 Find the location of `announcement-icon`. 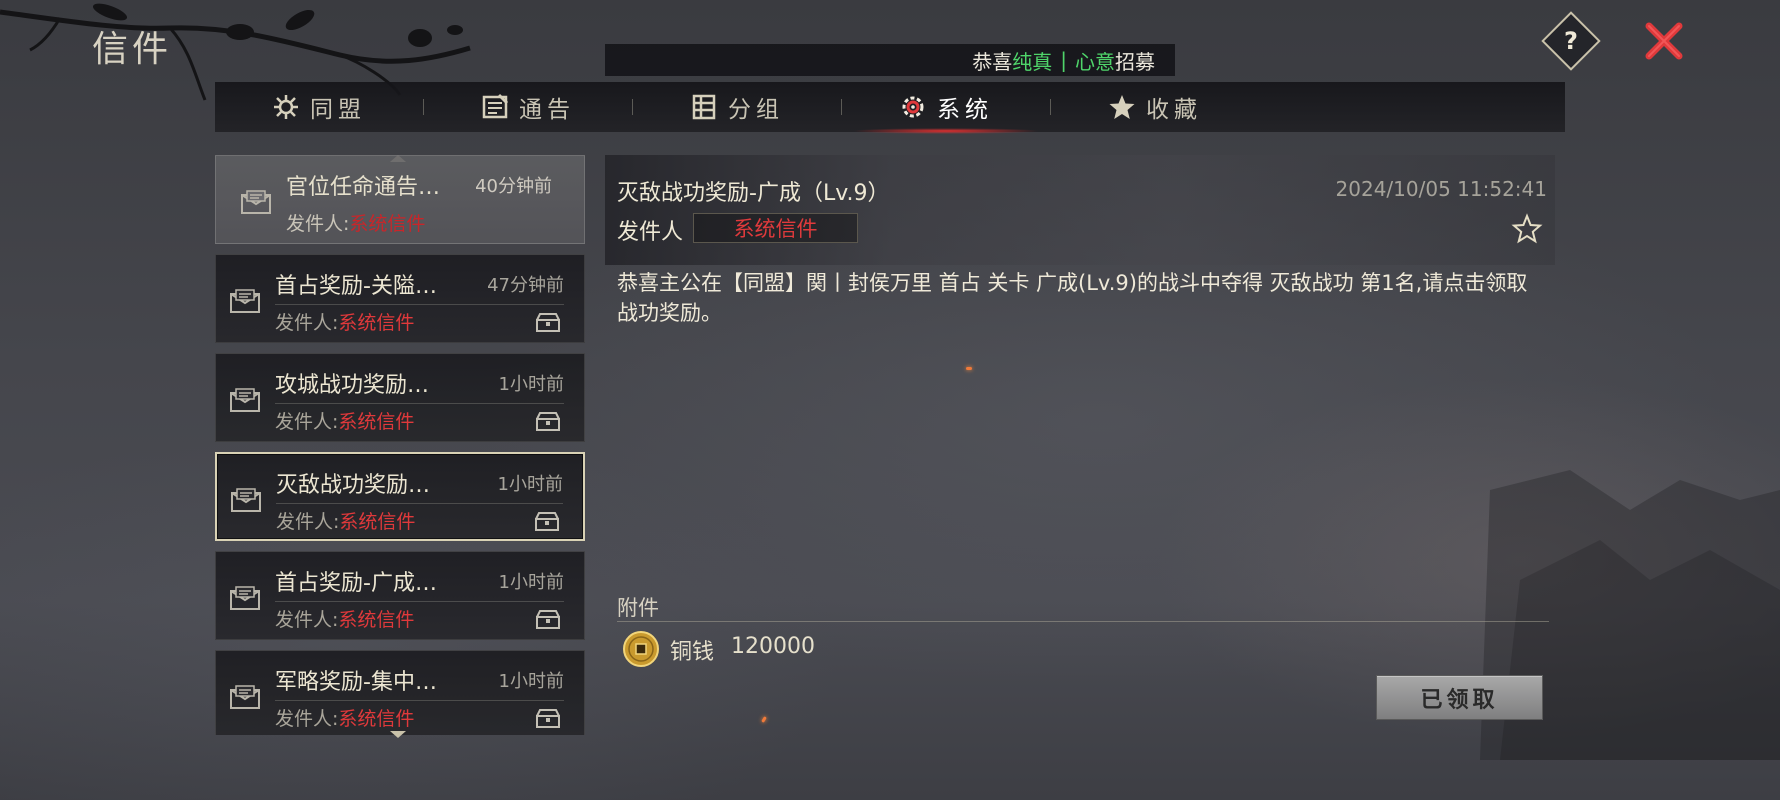

announcement-icon is located at coordinates (495, 106).